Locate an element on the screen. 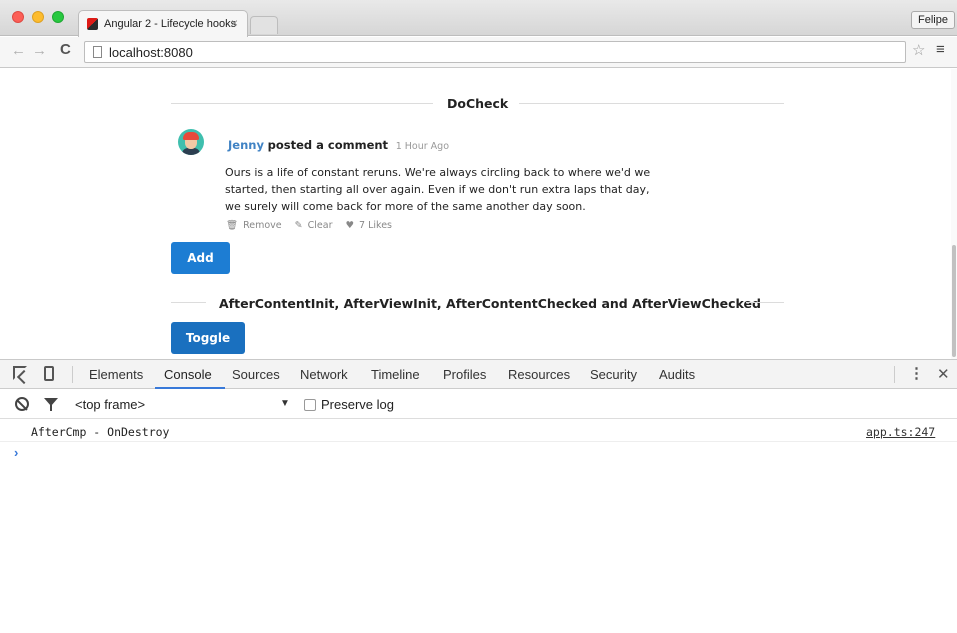 This screenshot has height=633, width=957. eraser-icon: ✎ is located at coordinates (298, 225).